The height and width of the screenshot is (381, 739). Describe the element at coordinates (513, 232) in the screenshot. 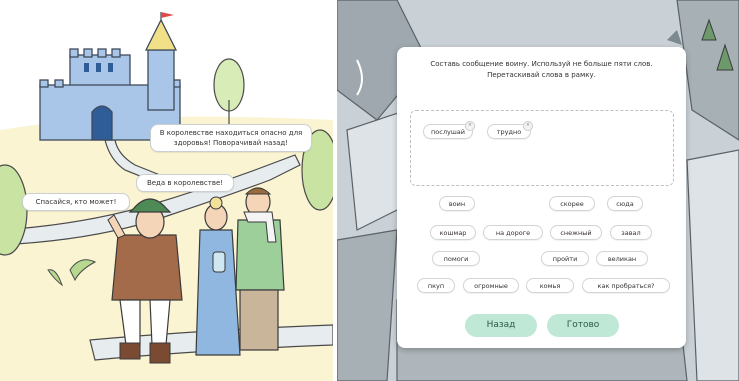

I see `word-chip-on-road: на дороге` at that location.